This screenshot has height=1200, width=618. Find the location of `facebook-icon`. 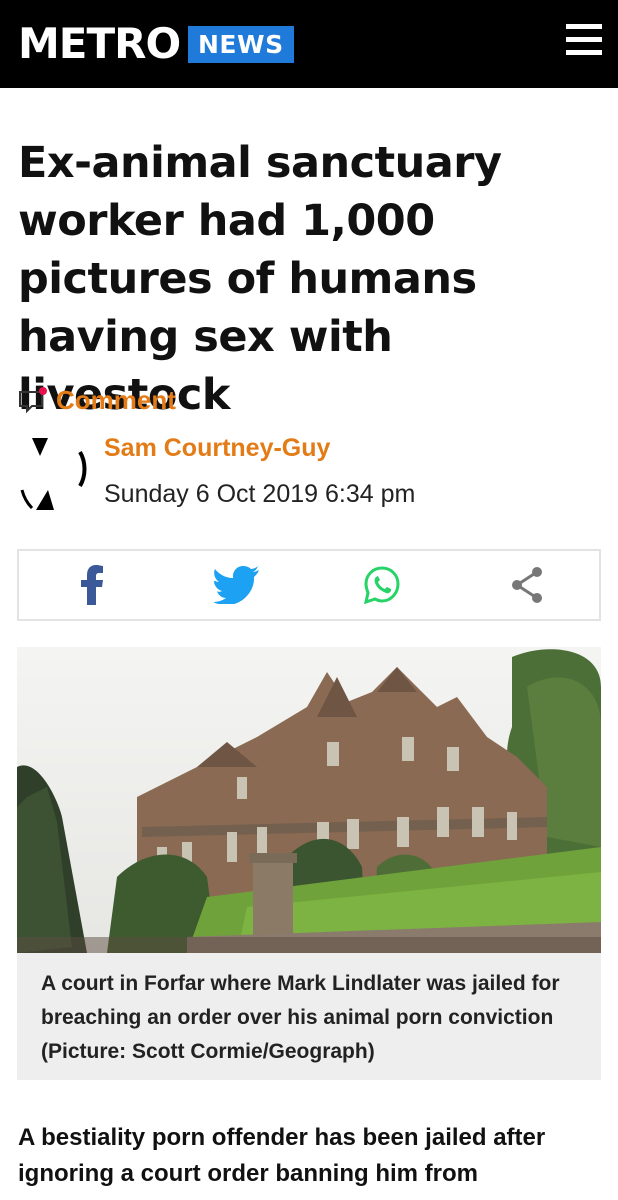

facebook-icon is located at coordinates (91, 585).